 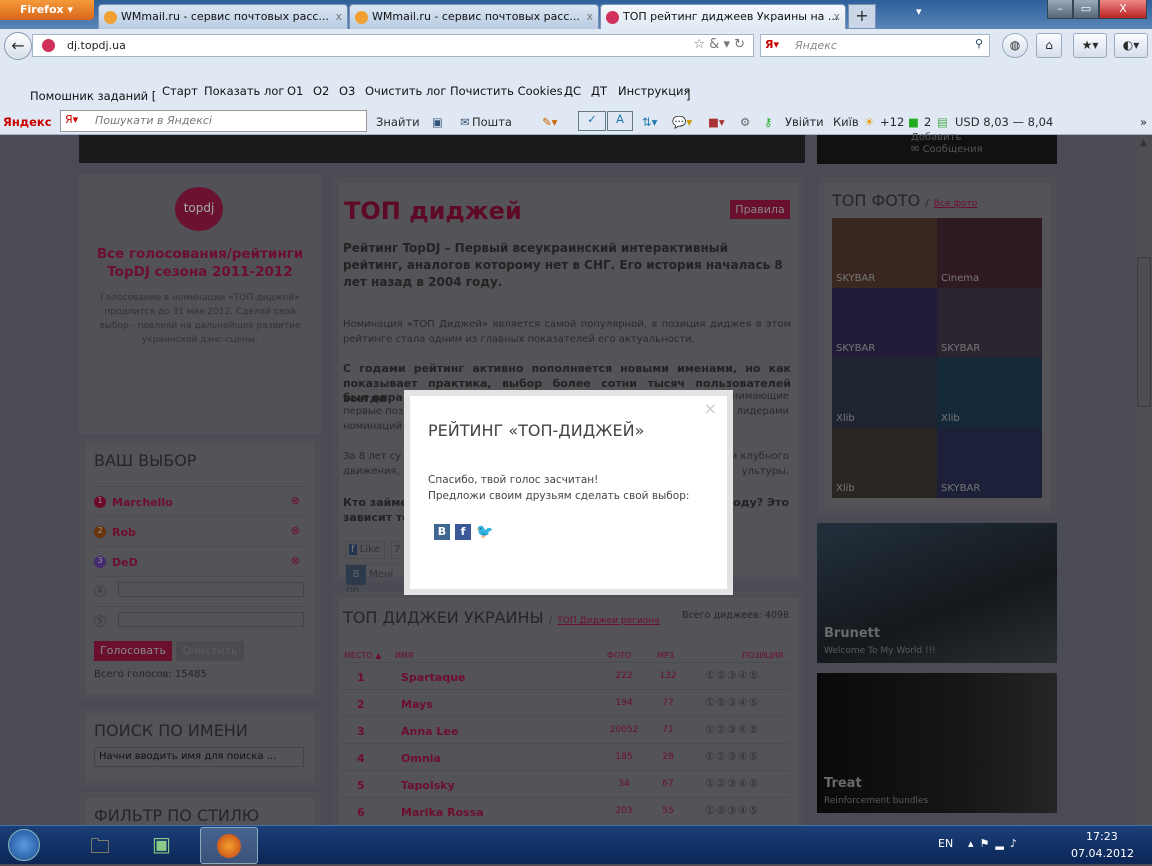 I want to click on bookmark-item: ДС, so click(x=572, y=91).